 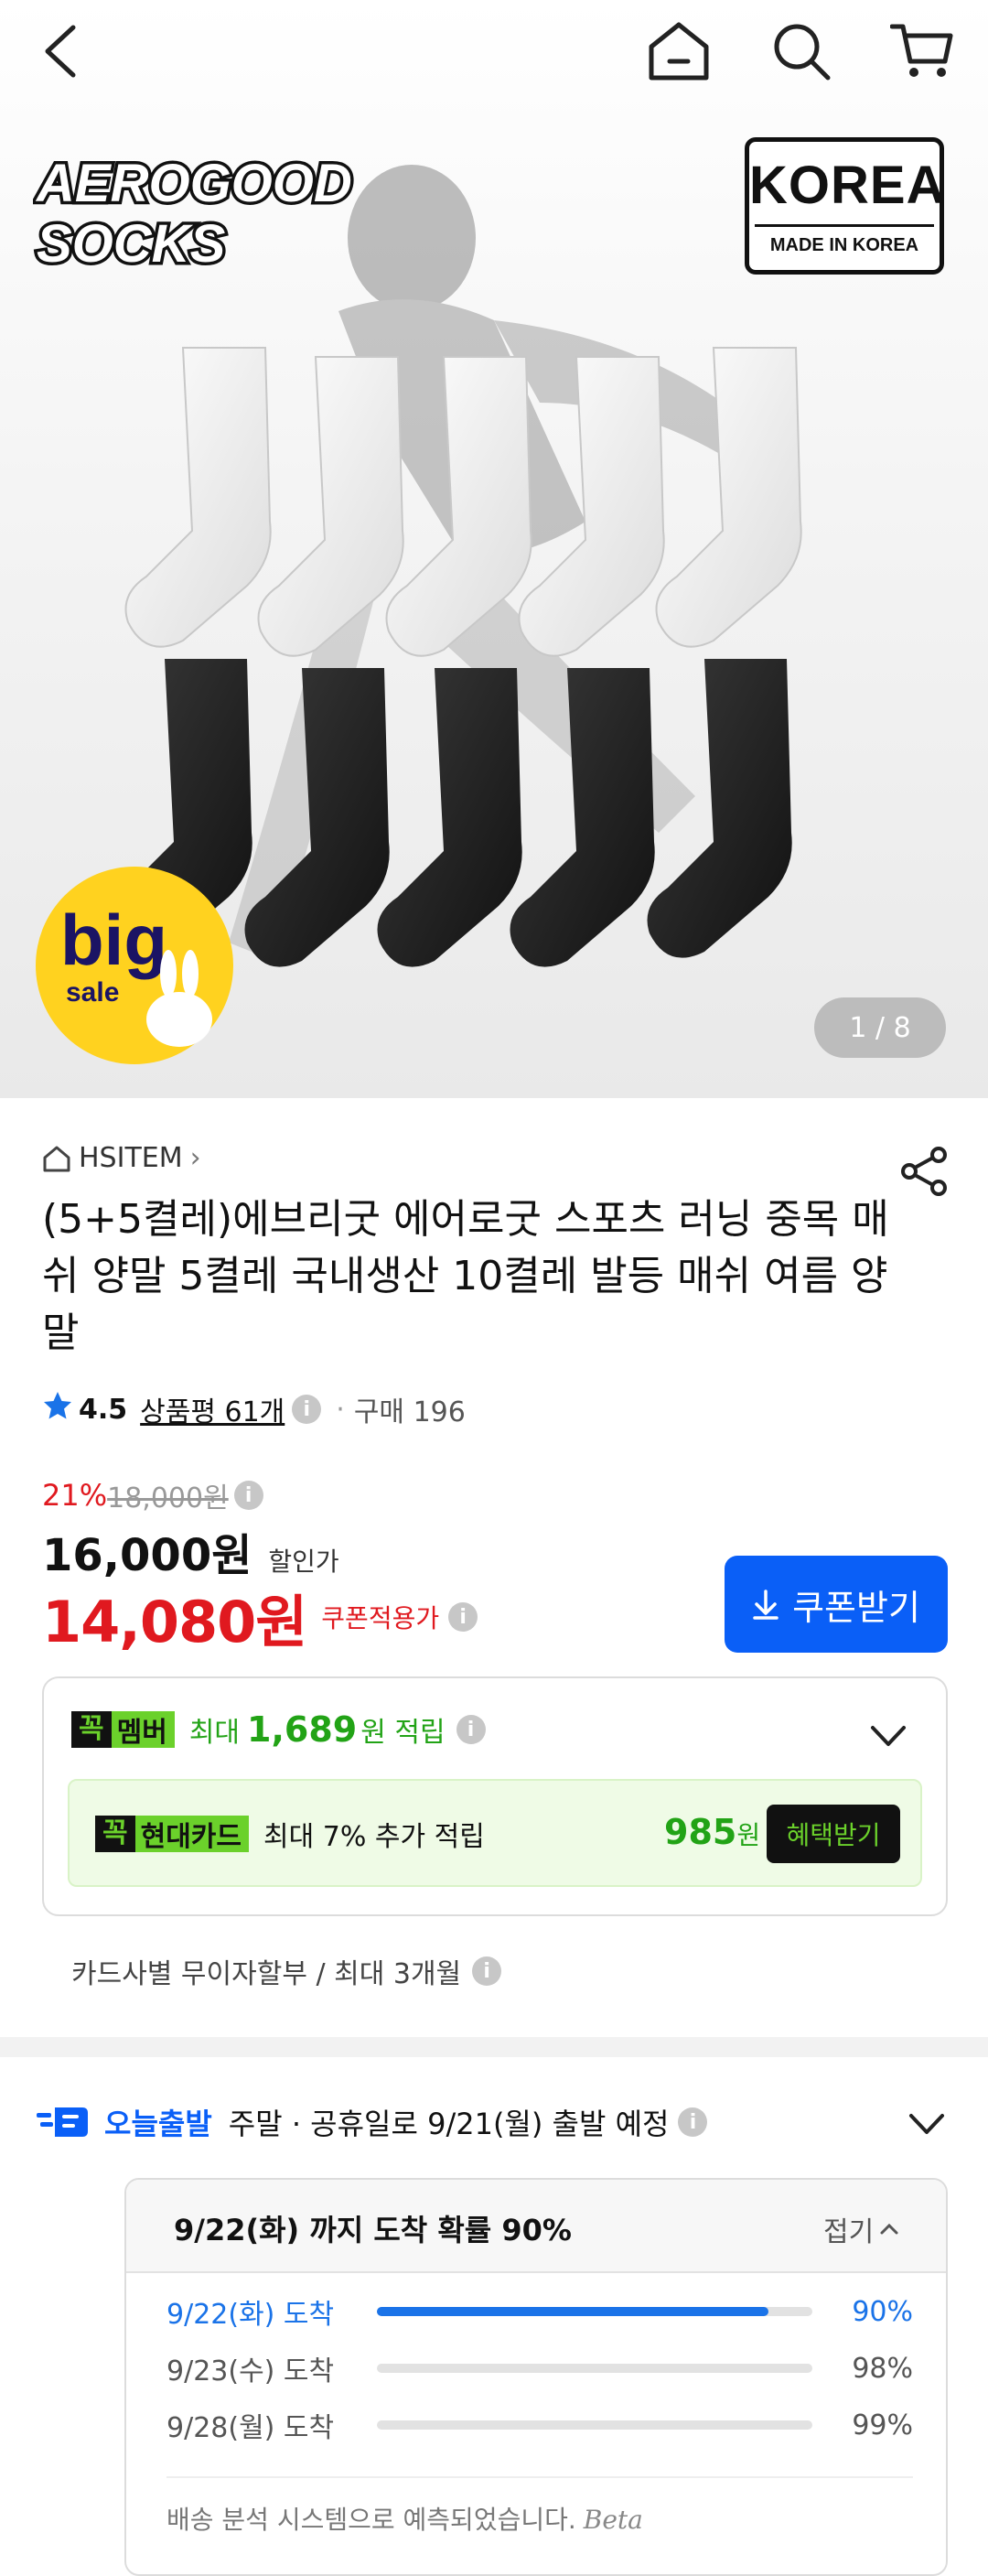 What do you see at coordinates (766, 1605) in the screenshot?
I see `download-icon` at bounding box center [766, 1605].